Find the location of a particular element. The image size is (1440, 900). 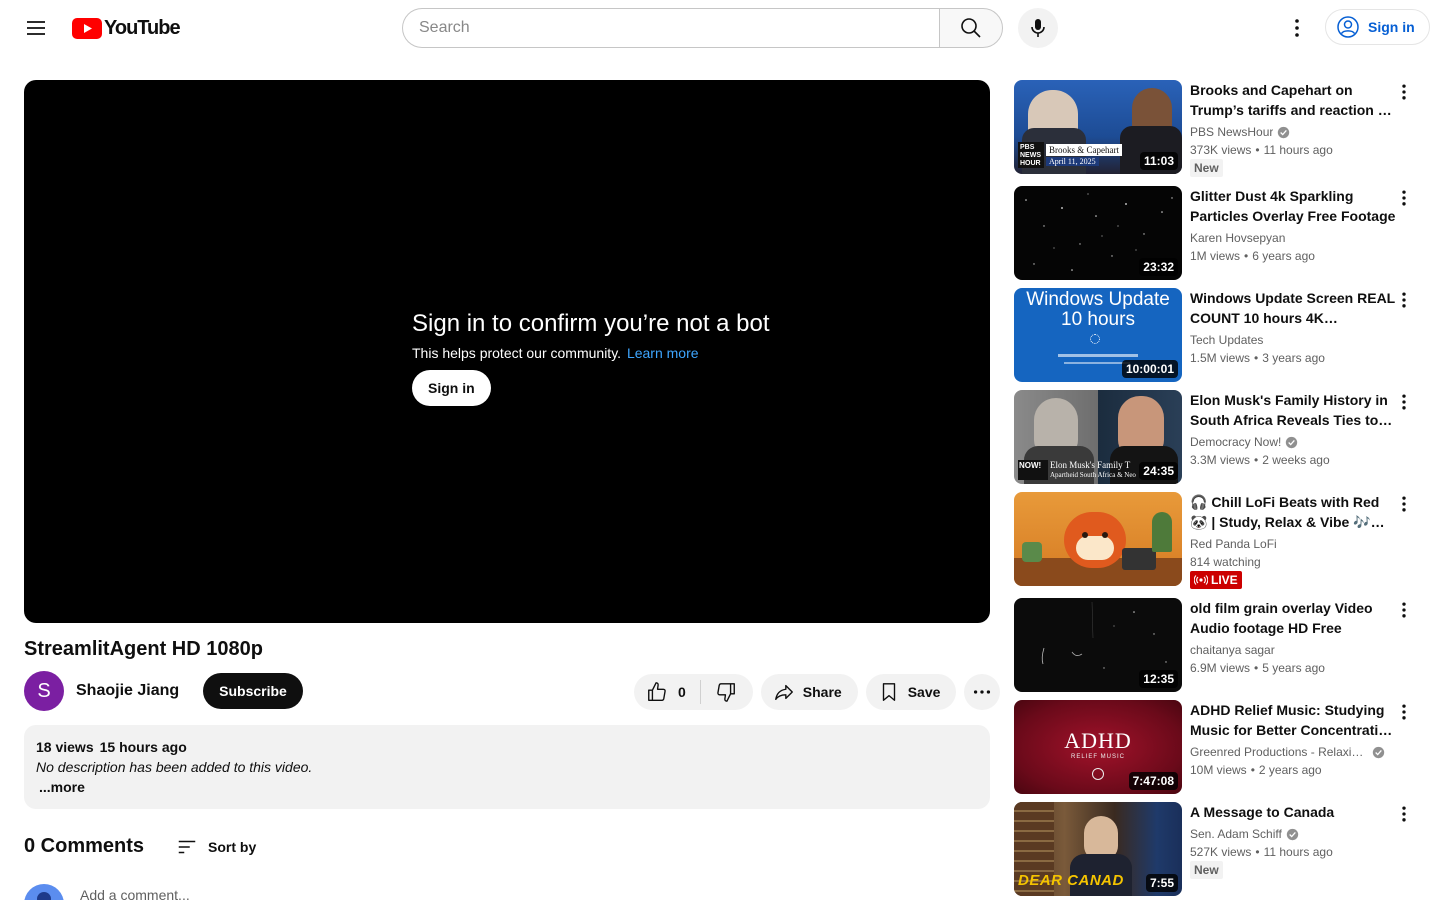

channel-name: Red Panda LoFi is located at coordinates (1293, 544).